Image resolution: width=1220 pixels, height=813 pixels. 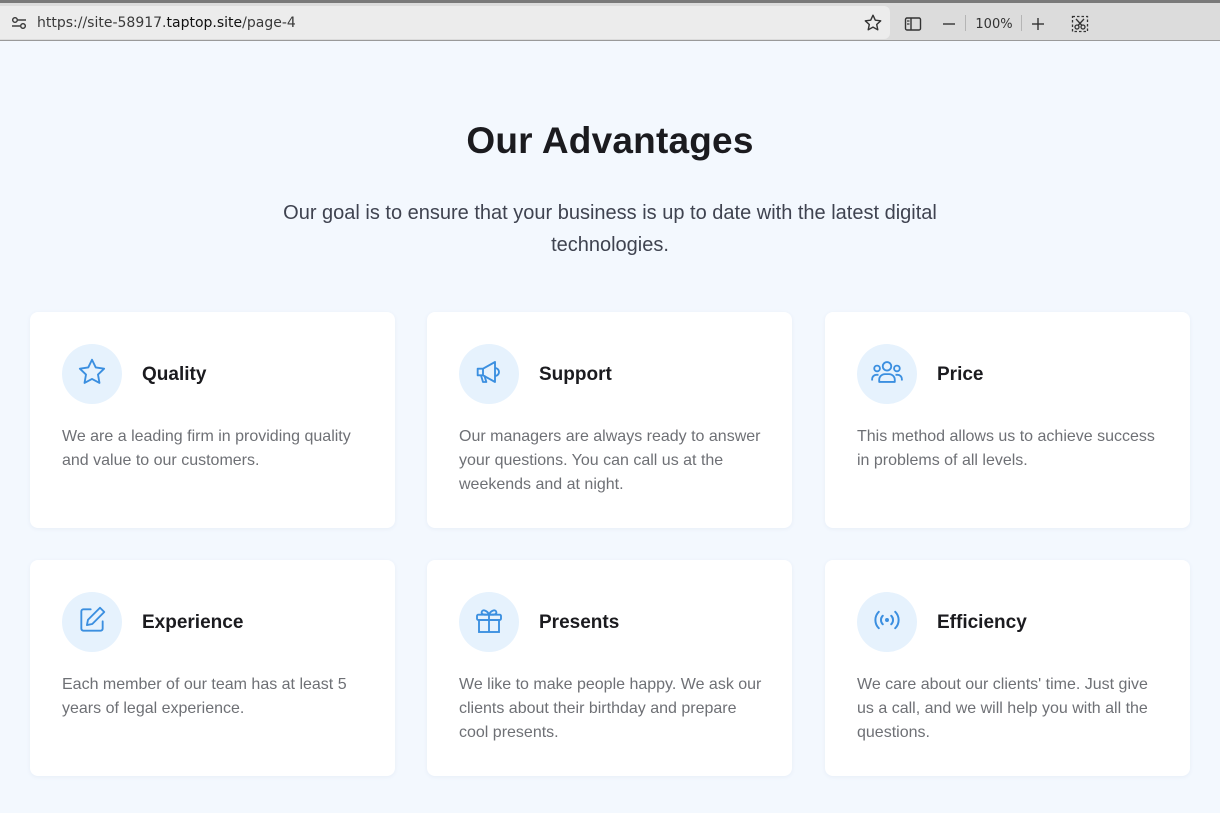 I want to click on url-domain: taptop.site, so click(x=204, y=22).